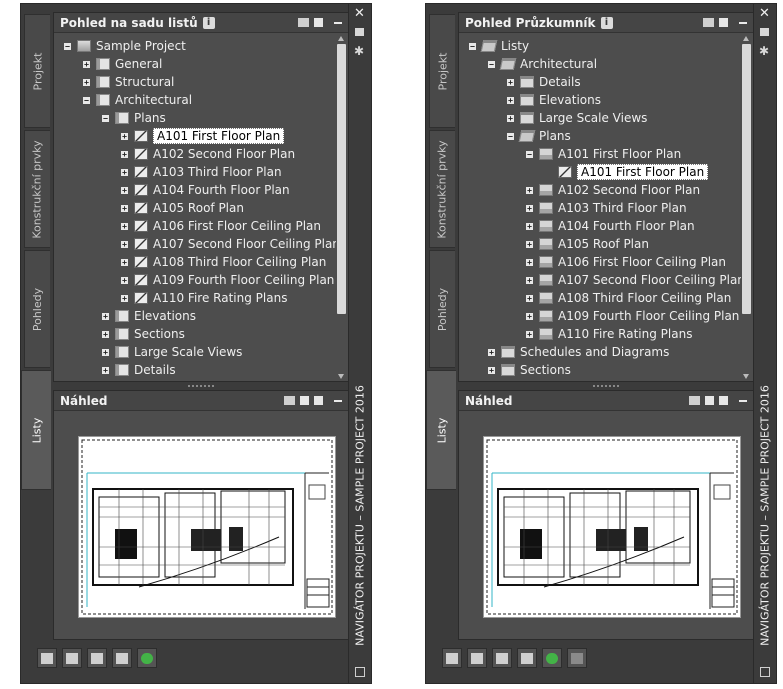 The image size is (783, 689). I want to click on sheet-properties-button, so click(97, 658).